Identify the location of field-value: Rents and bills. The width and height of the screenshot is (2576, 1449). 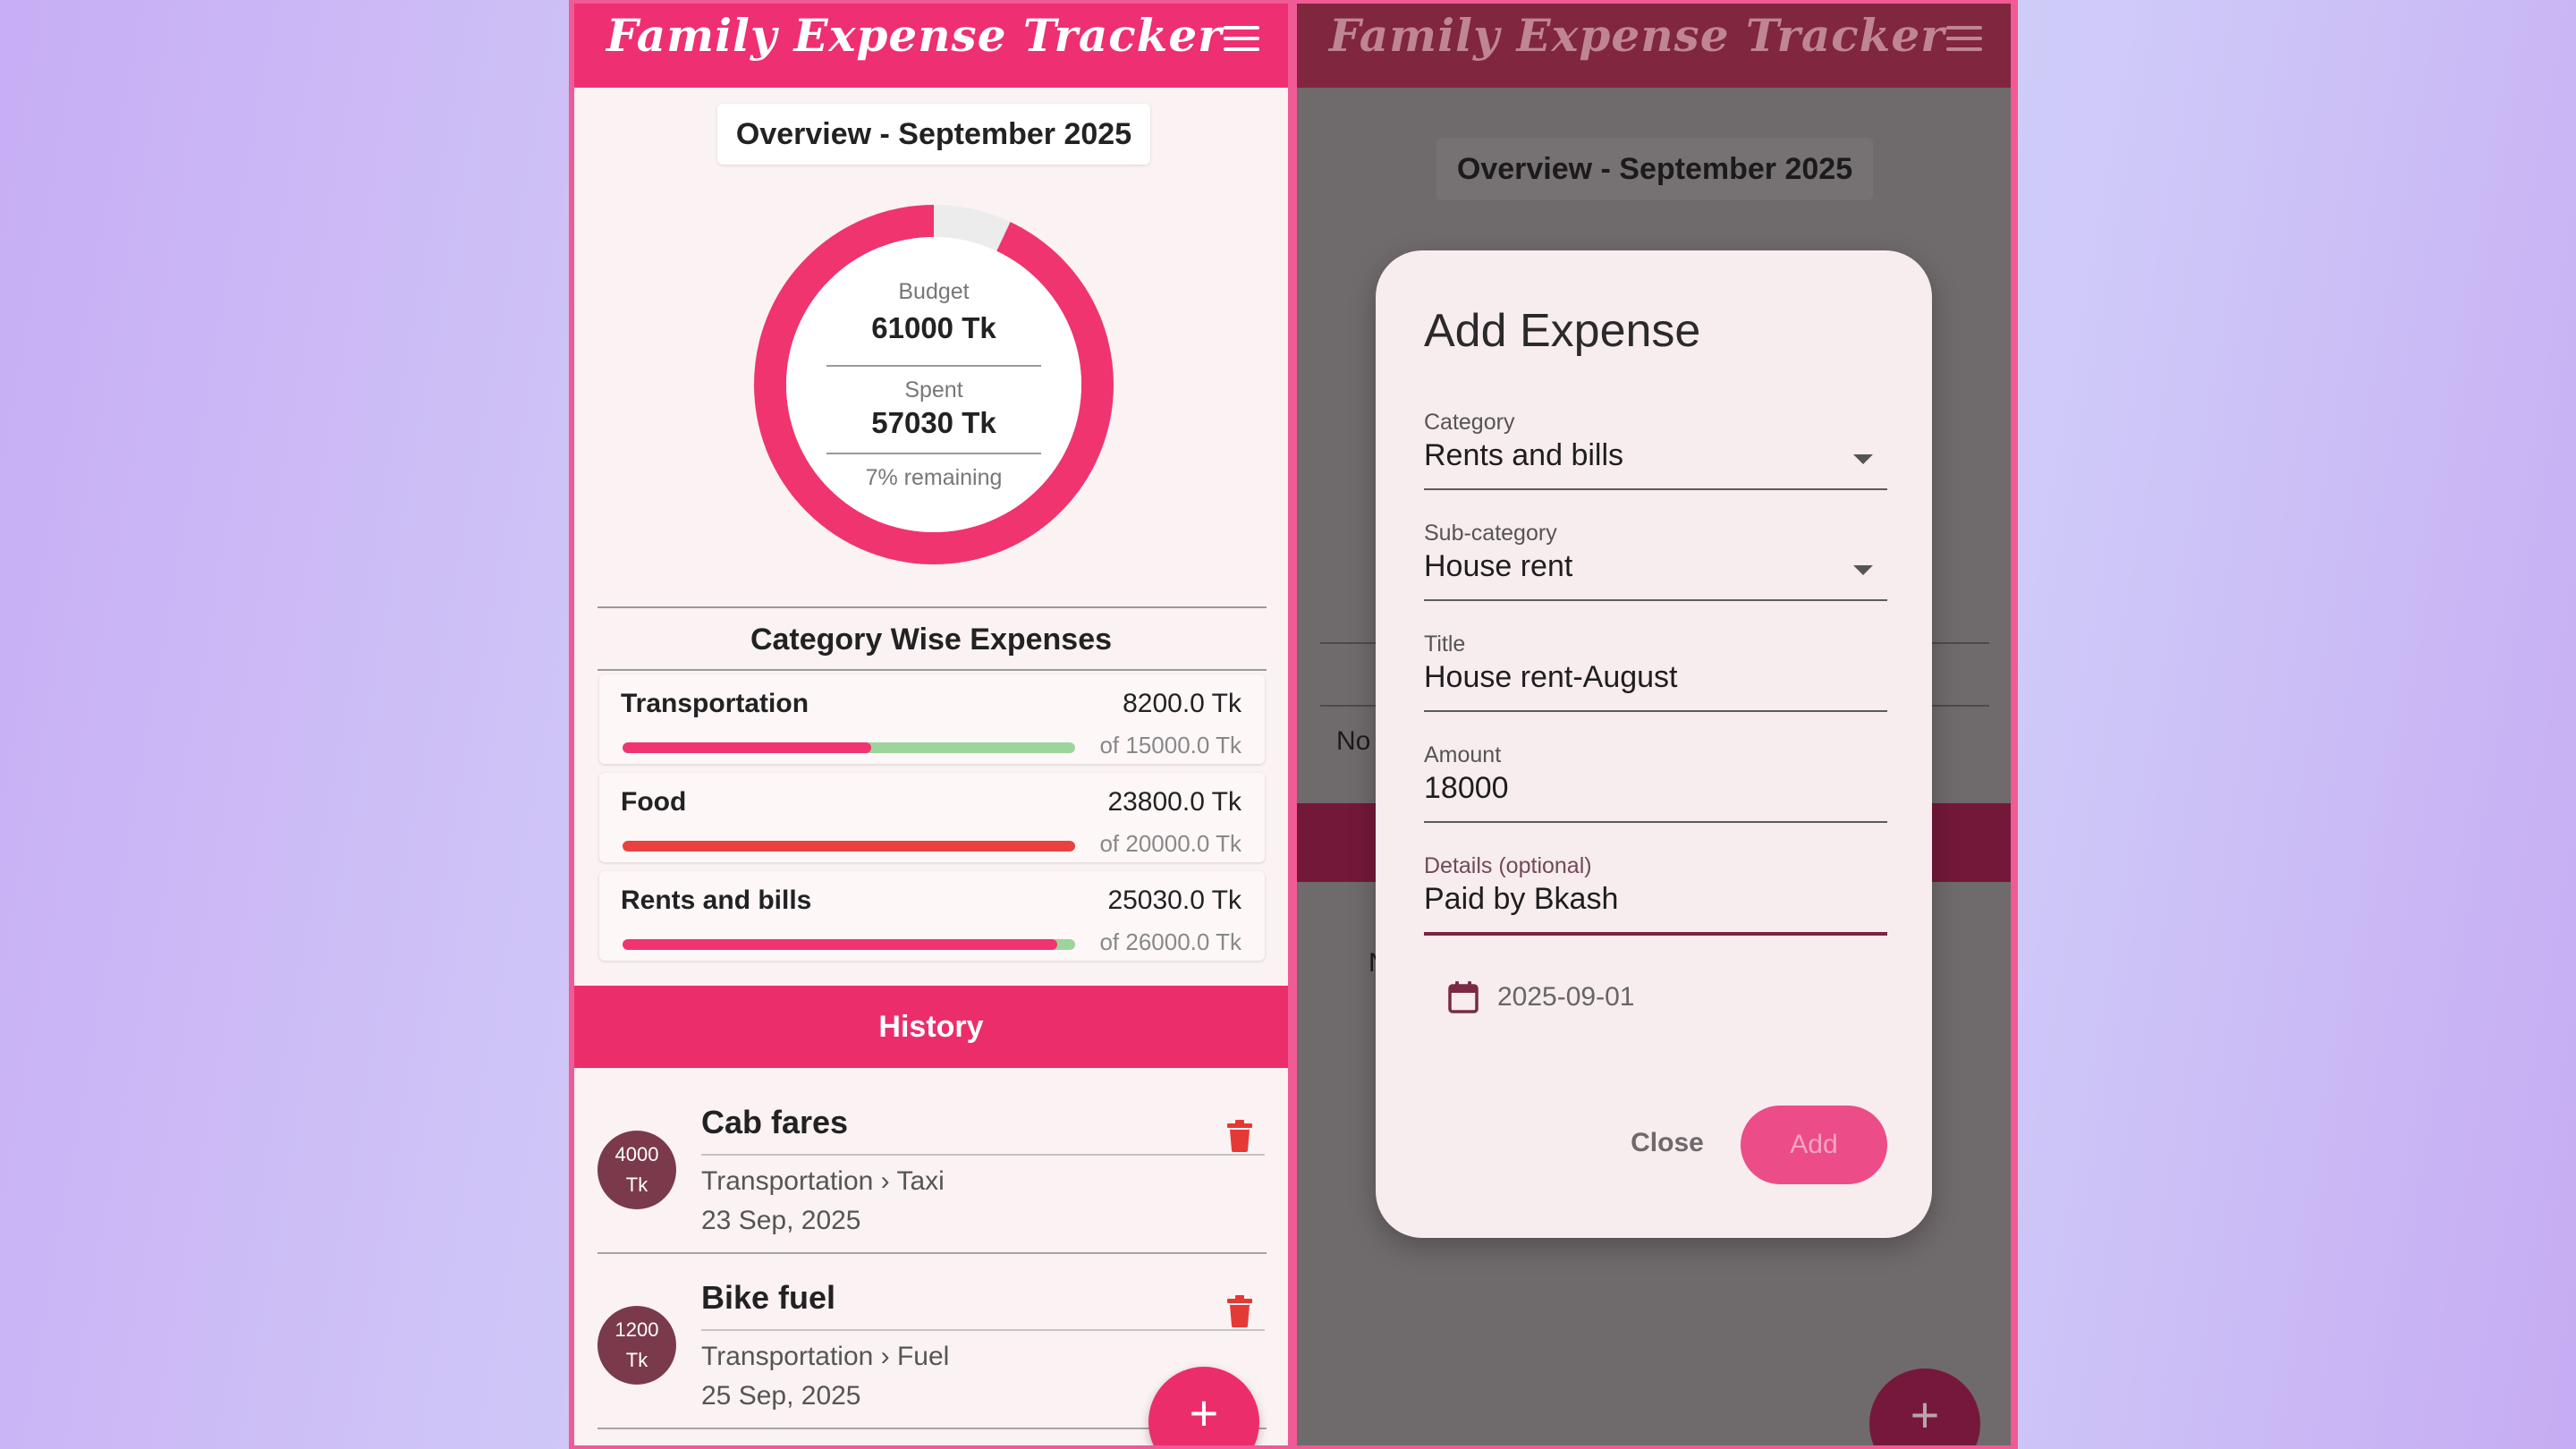
(1524, 455).